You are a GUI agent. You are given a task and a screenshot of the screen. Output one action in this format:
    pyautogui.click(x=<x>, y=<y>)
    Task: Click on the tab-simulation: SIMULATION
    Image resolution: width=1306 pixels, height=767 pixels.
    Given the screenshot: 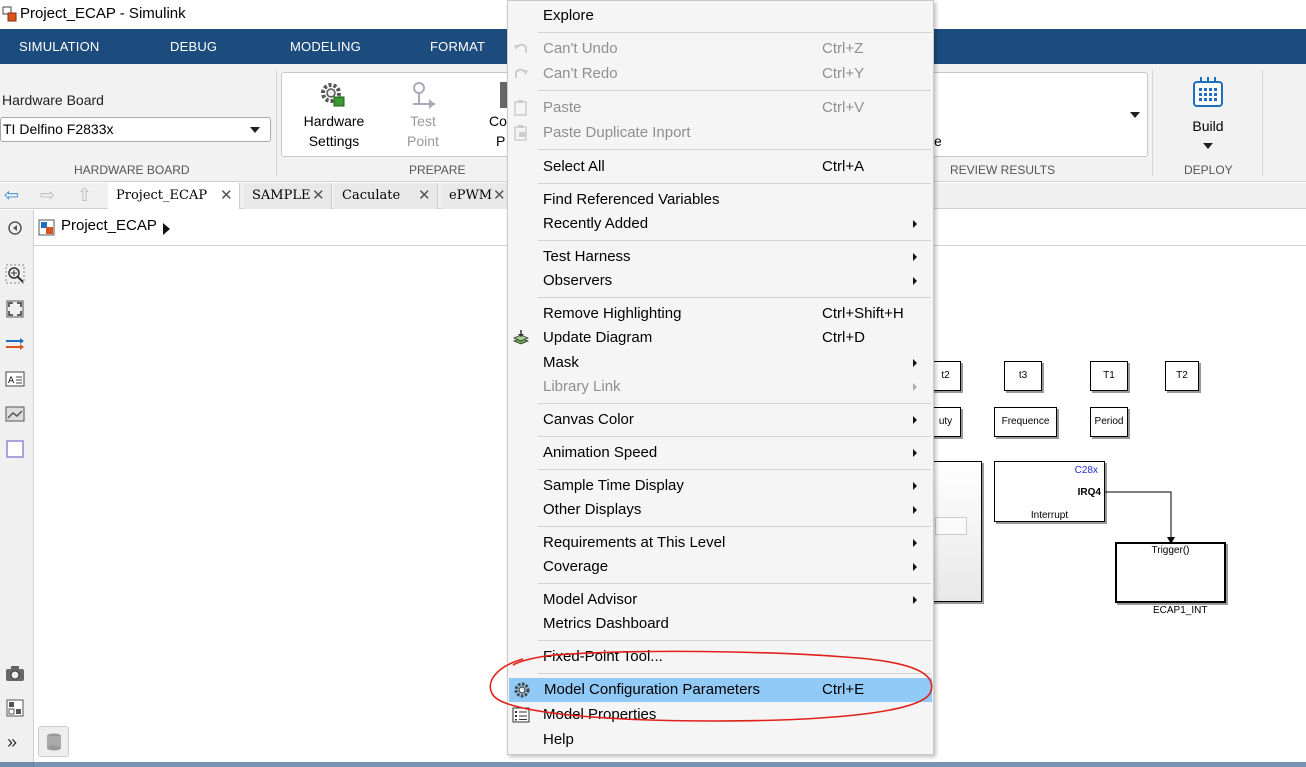 What is the action you would take?
    pyautogui.click(x=59, y=46)
    